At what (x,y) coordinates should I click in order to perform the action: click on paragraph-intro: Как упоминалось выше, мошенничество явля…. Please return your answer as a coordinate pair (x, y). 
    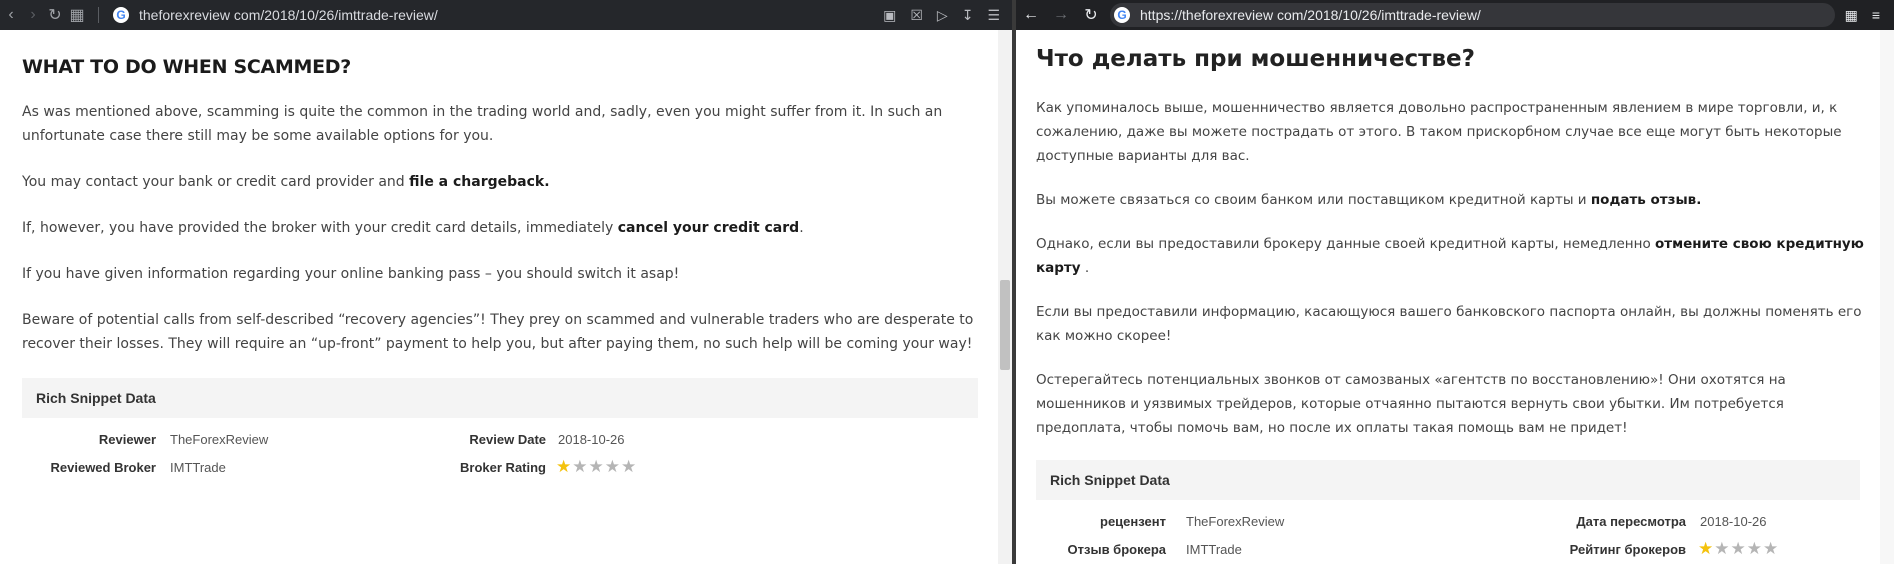
    Looking at the image, I should click on (1439, 132).